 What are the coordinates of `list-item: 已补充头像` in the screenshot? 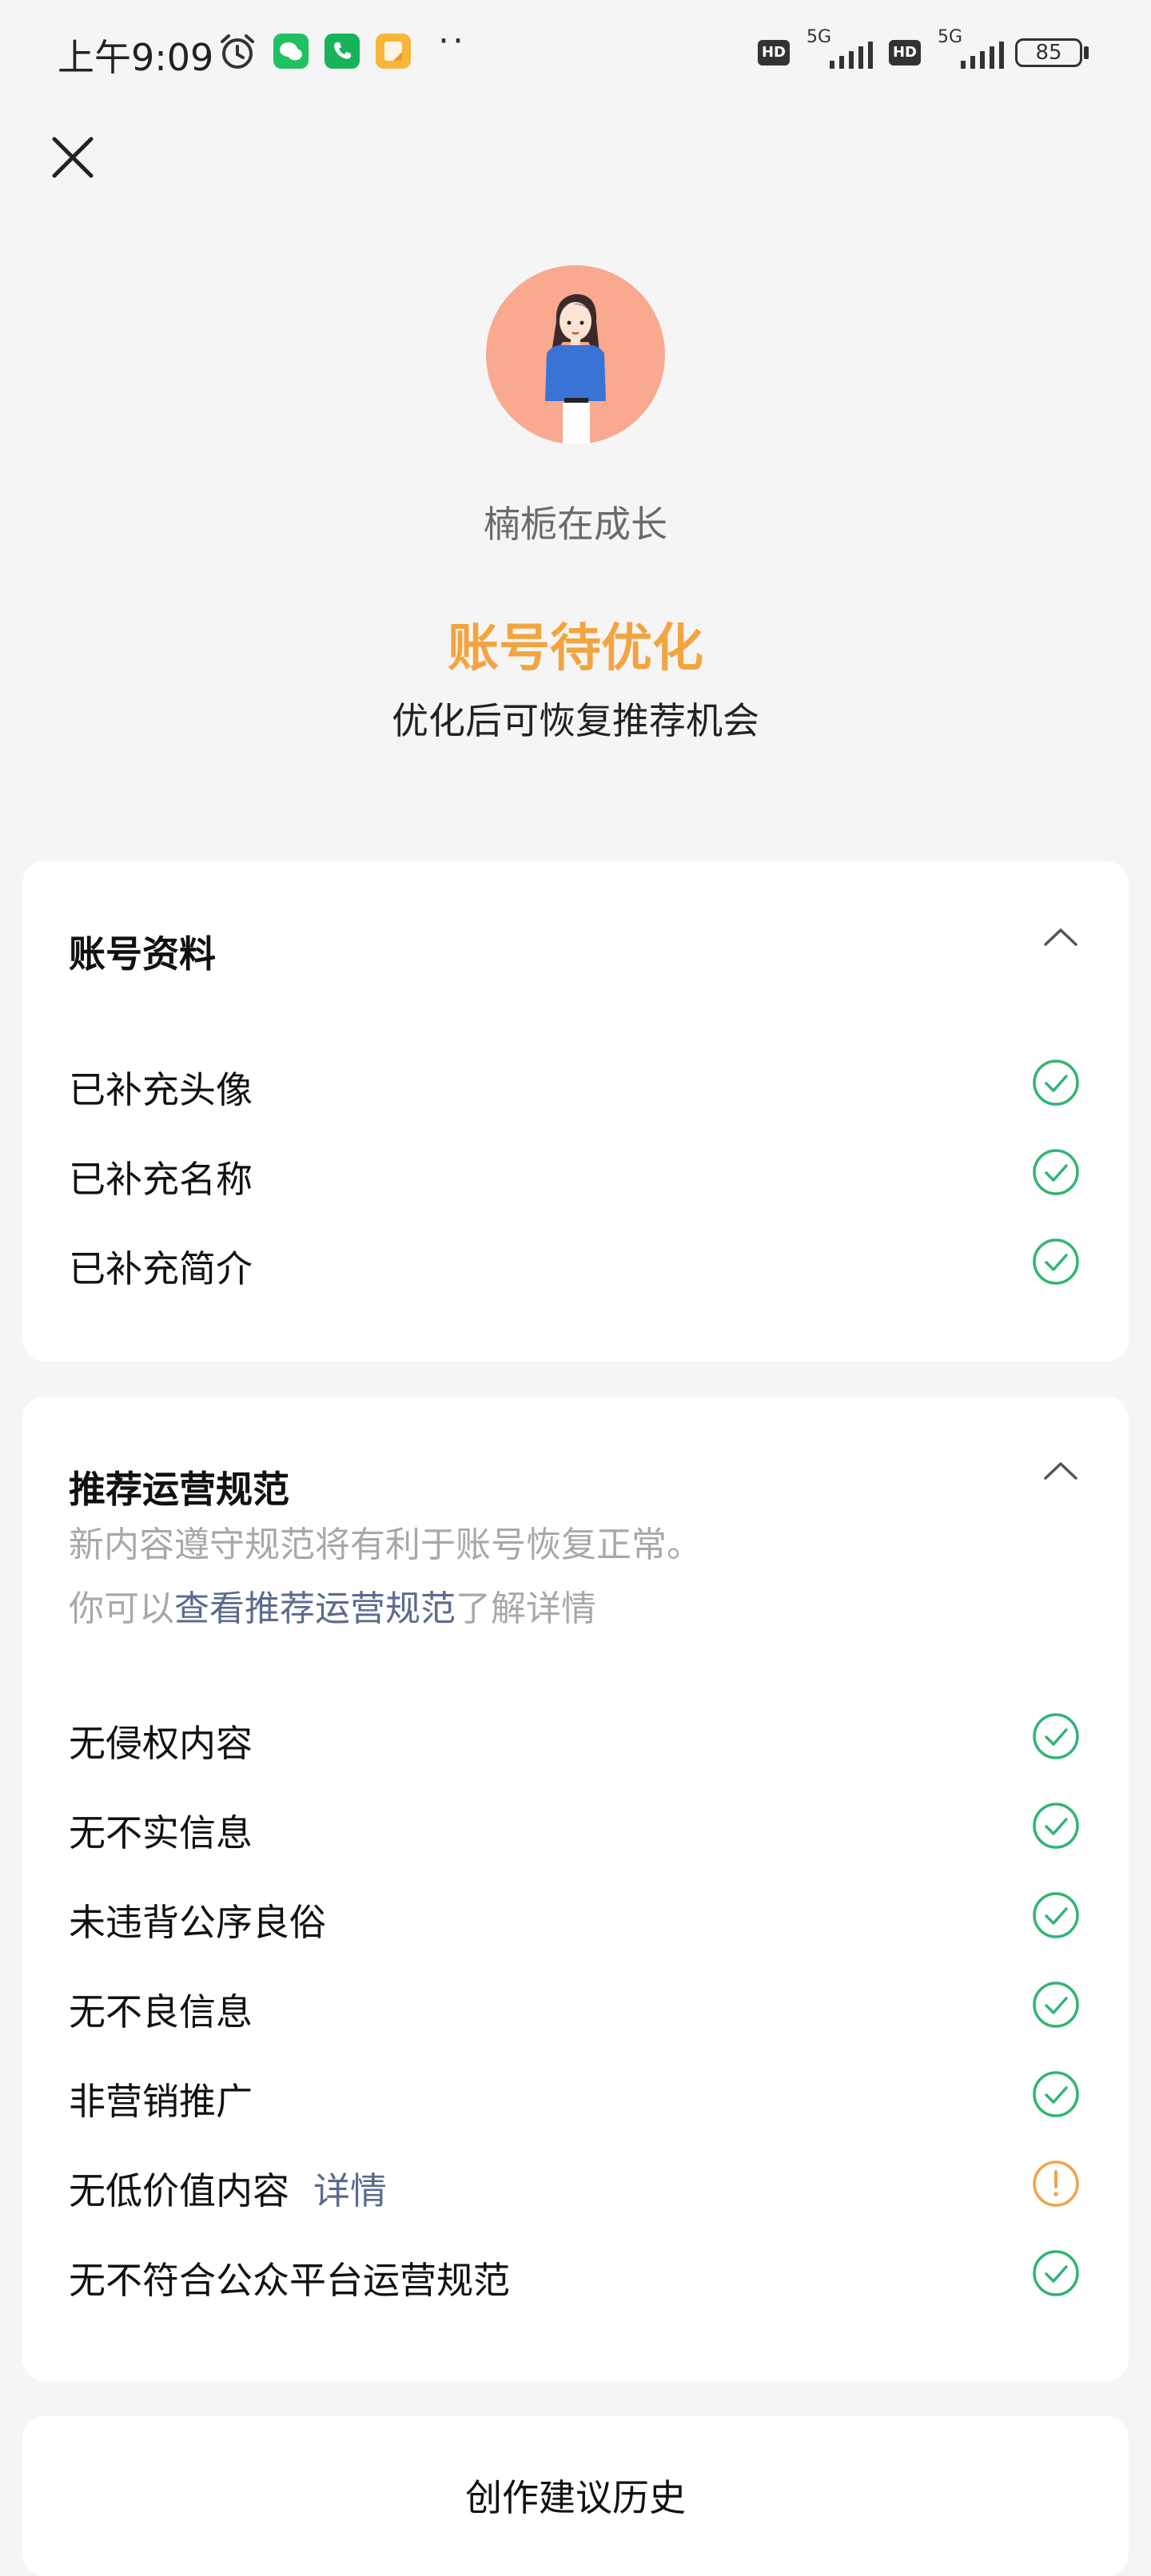 It's located at (575, 1083).